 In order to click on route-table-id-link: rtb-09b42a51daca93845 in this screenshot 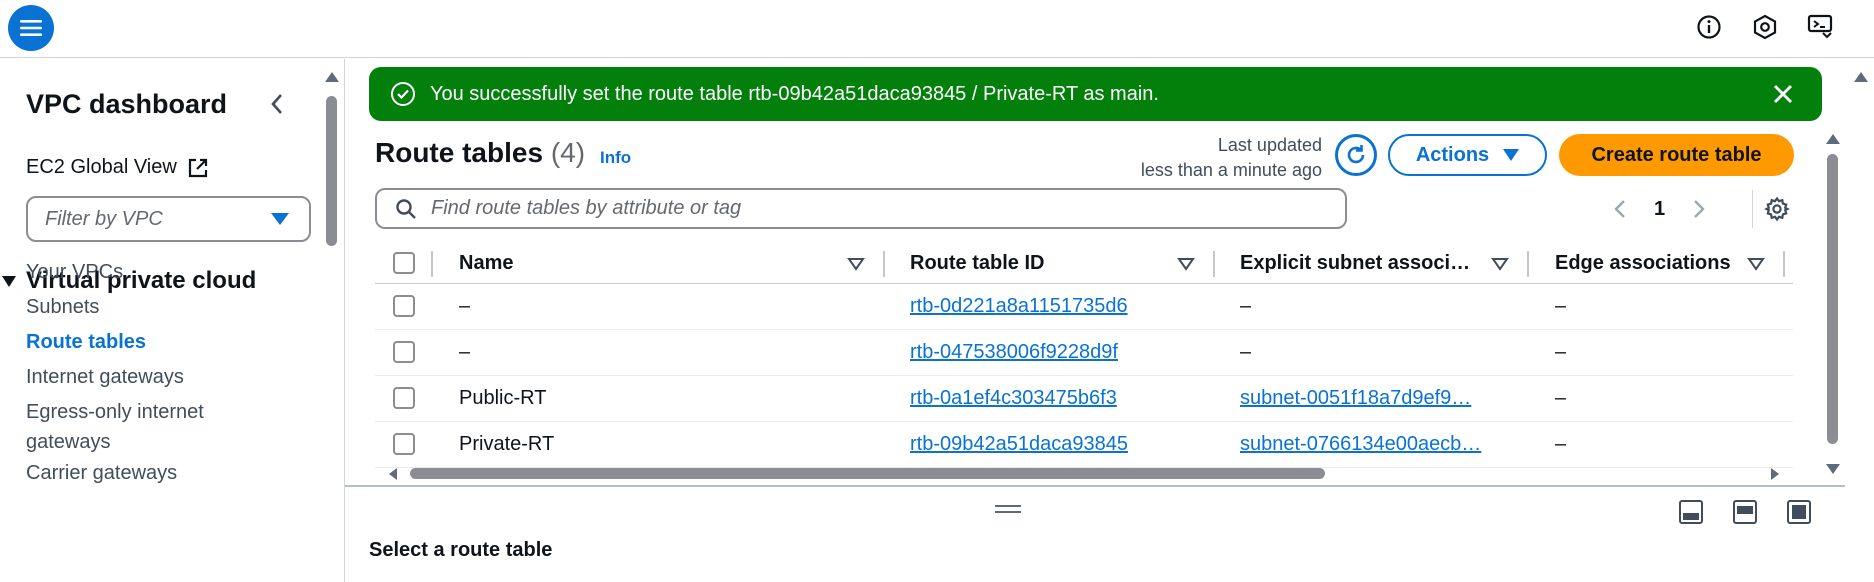, I will do `click(1019, 444)`.